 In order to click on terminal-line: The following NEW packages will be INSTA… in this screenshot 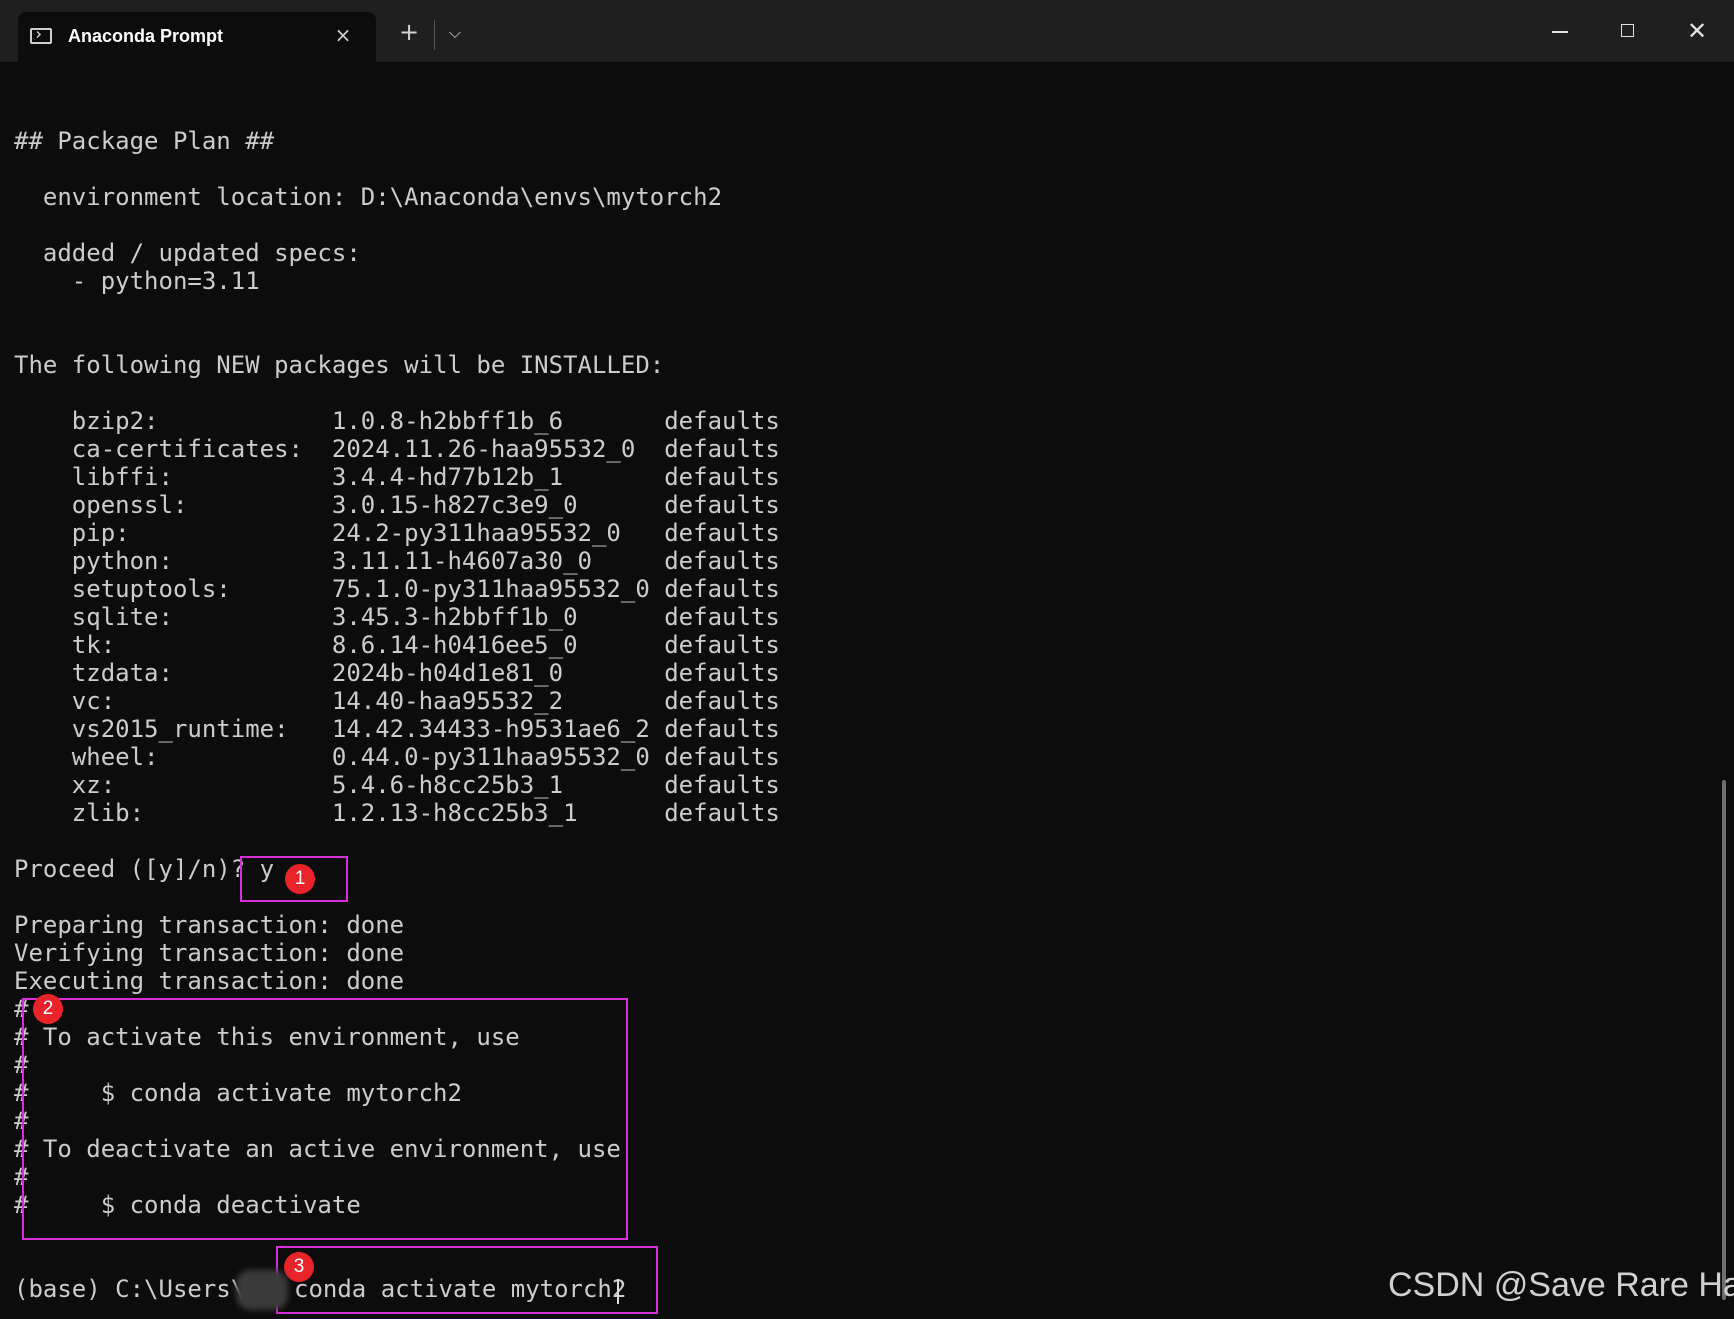, I will do `click(339, 365)`.